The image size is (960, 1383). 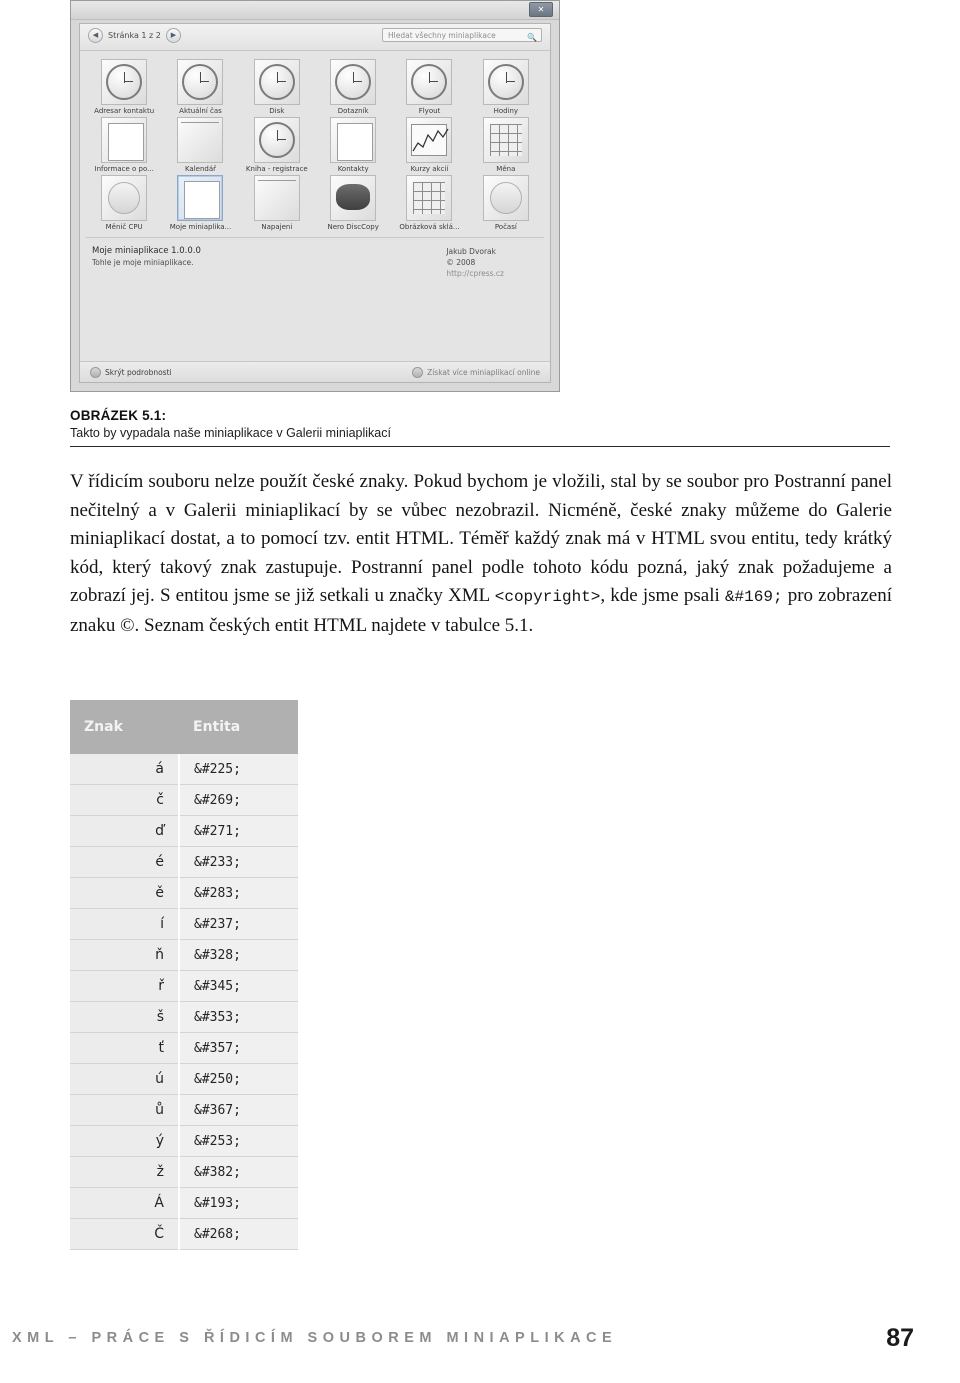 I want to click on gadget-tile: Kalendář, so click(x=200, y=145).